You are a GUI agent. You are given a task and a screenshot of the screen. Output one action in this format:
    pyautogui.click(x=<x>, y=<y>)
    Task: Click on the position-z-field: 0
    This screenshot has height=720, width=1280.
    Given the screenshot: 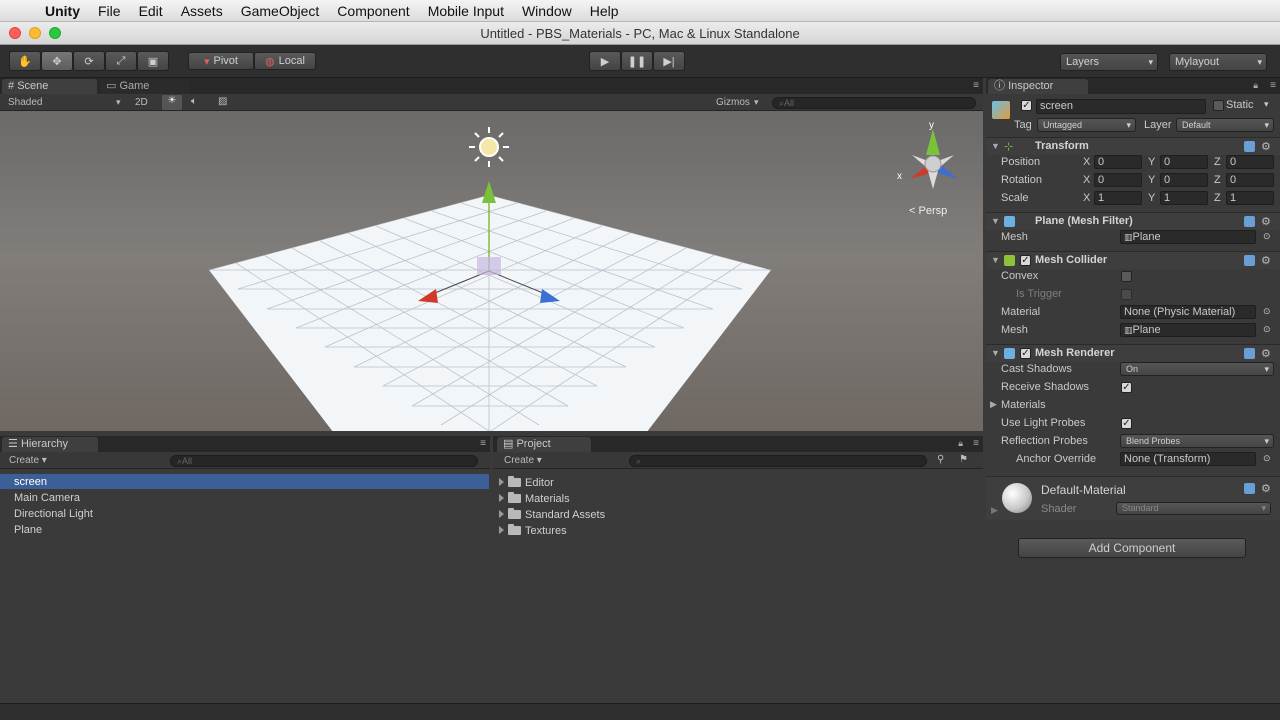 What is the action you would take?
    pyautogui.click(x=1250, y=162)
    